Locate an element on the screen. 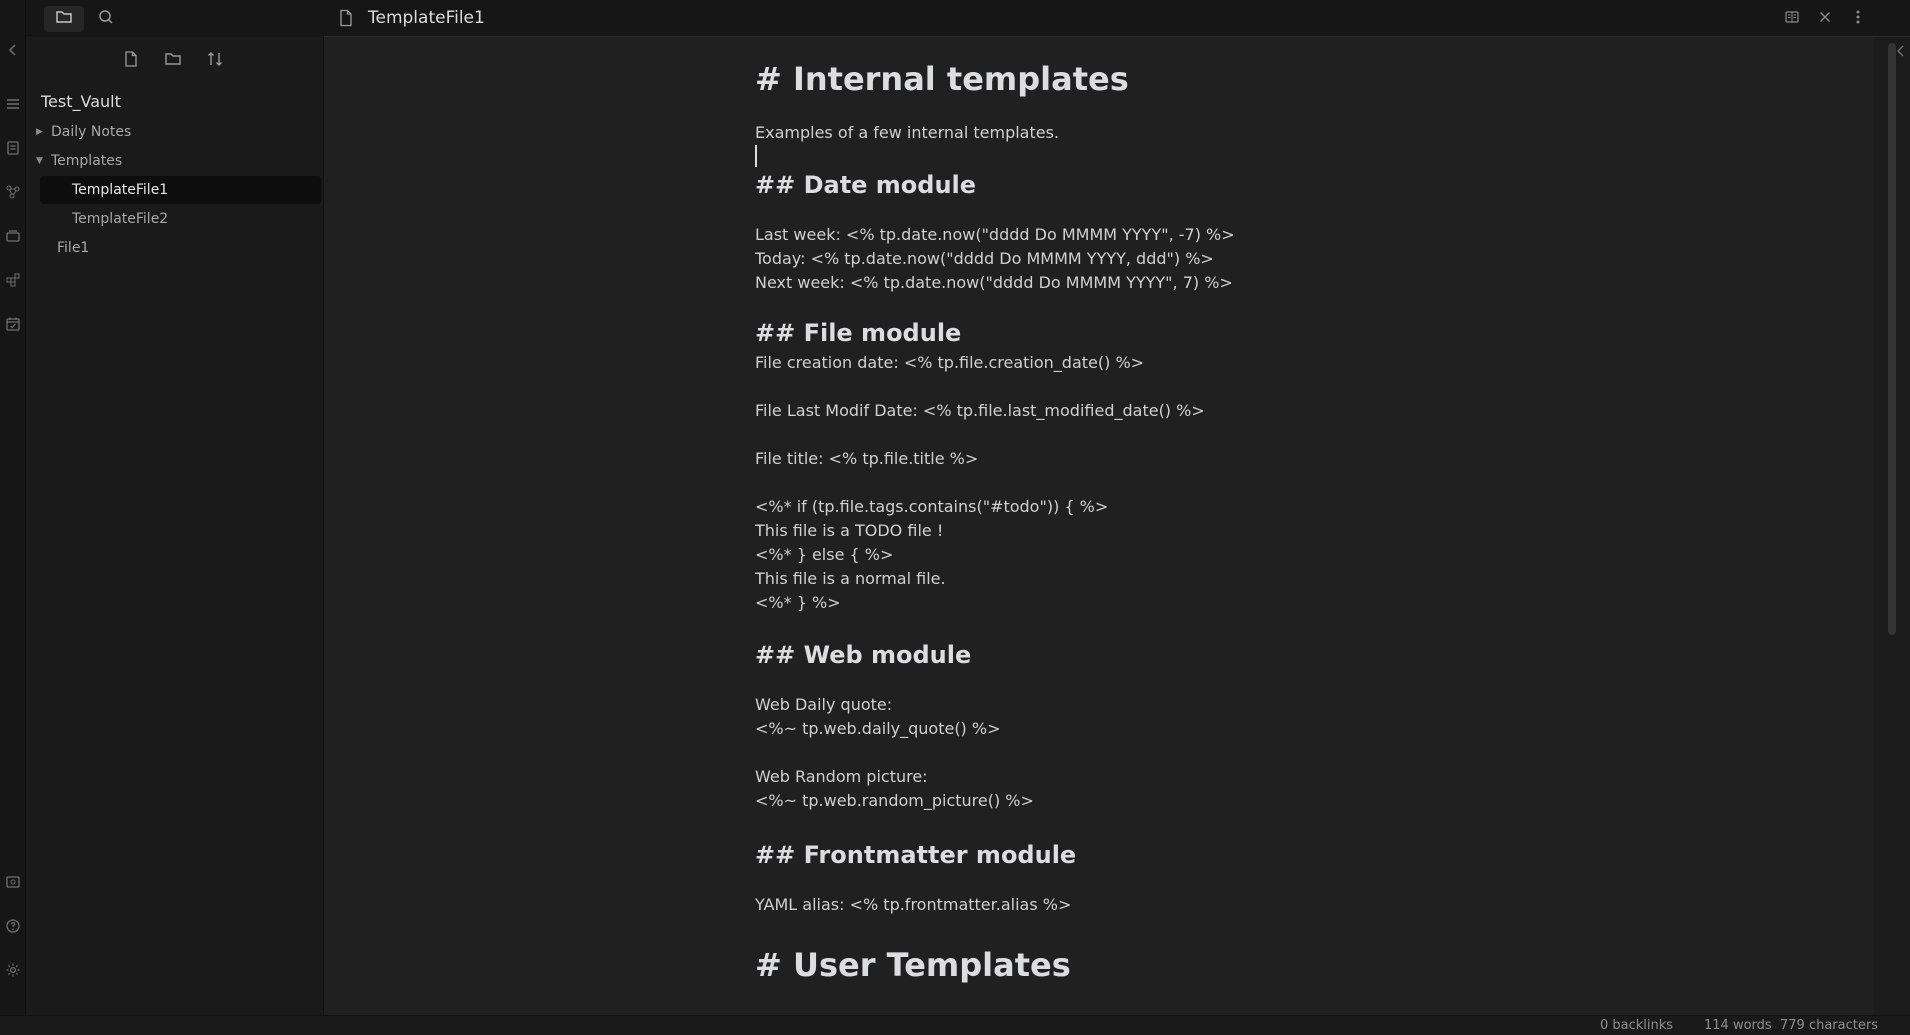 The image size is (1910, 1035). todo-line: This file is a TODO file ! is located at coordinates (849, 530).